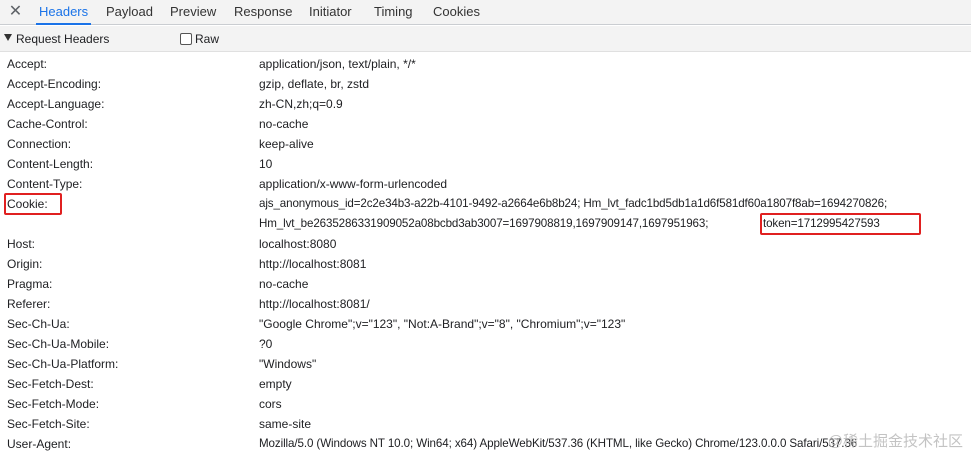  Describe the element at coordinates (8, 37) in the screenshot. I see `triangle-down-icon` at that location.